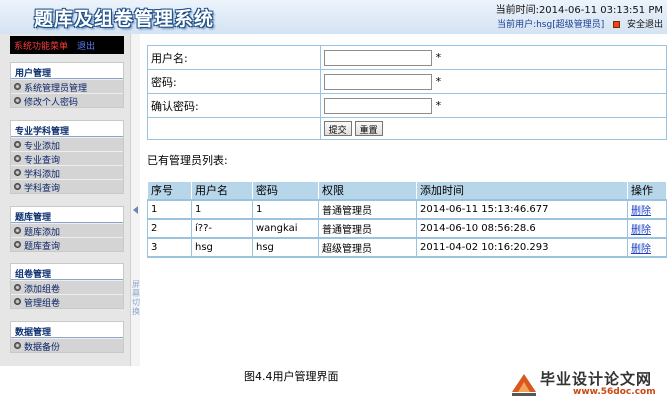 This screenshot has height=400, width=667. Describe the element at coordinates (551, 25) in the screenshot. I see `current-user-label: 当前用户:hsg[超级管理员]` at that location.